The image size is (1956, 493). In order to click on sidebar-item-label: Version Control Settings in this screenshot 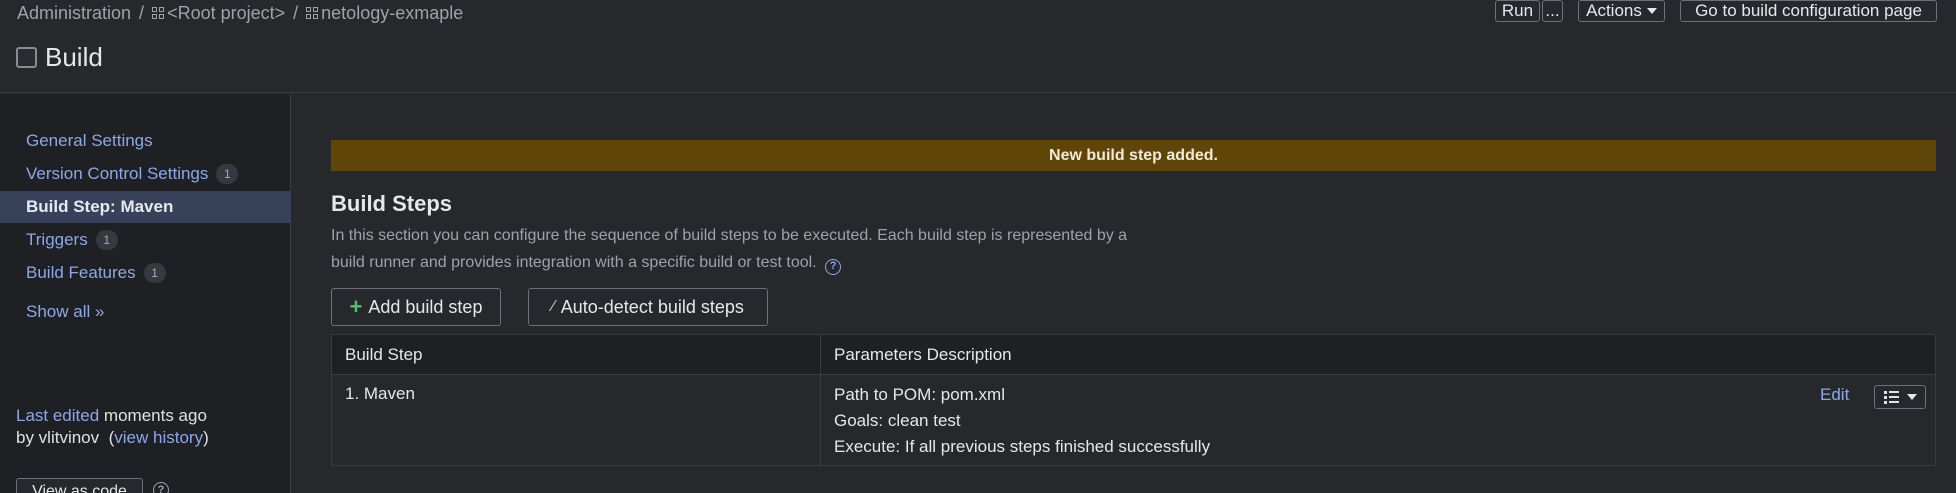, I will do `click(117, 173)`.